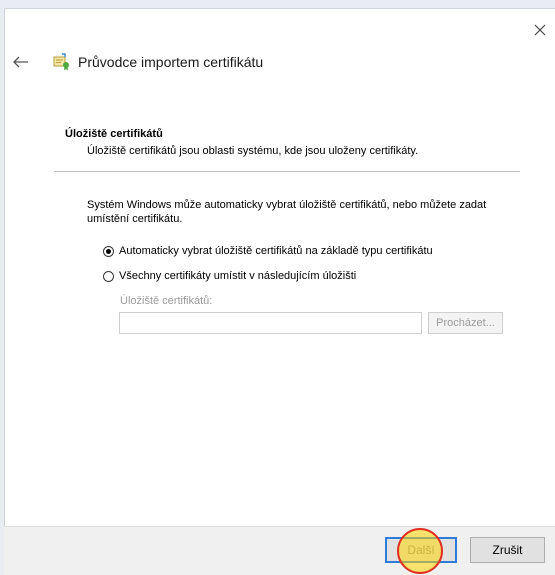  I want to click on radio-button-unselected, so click(108, 276).